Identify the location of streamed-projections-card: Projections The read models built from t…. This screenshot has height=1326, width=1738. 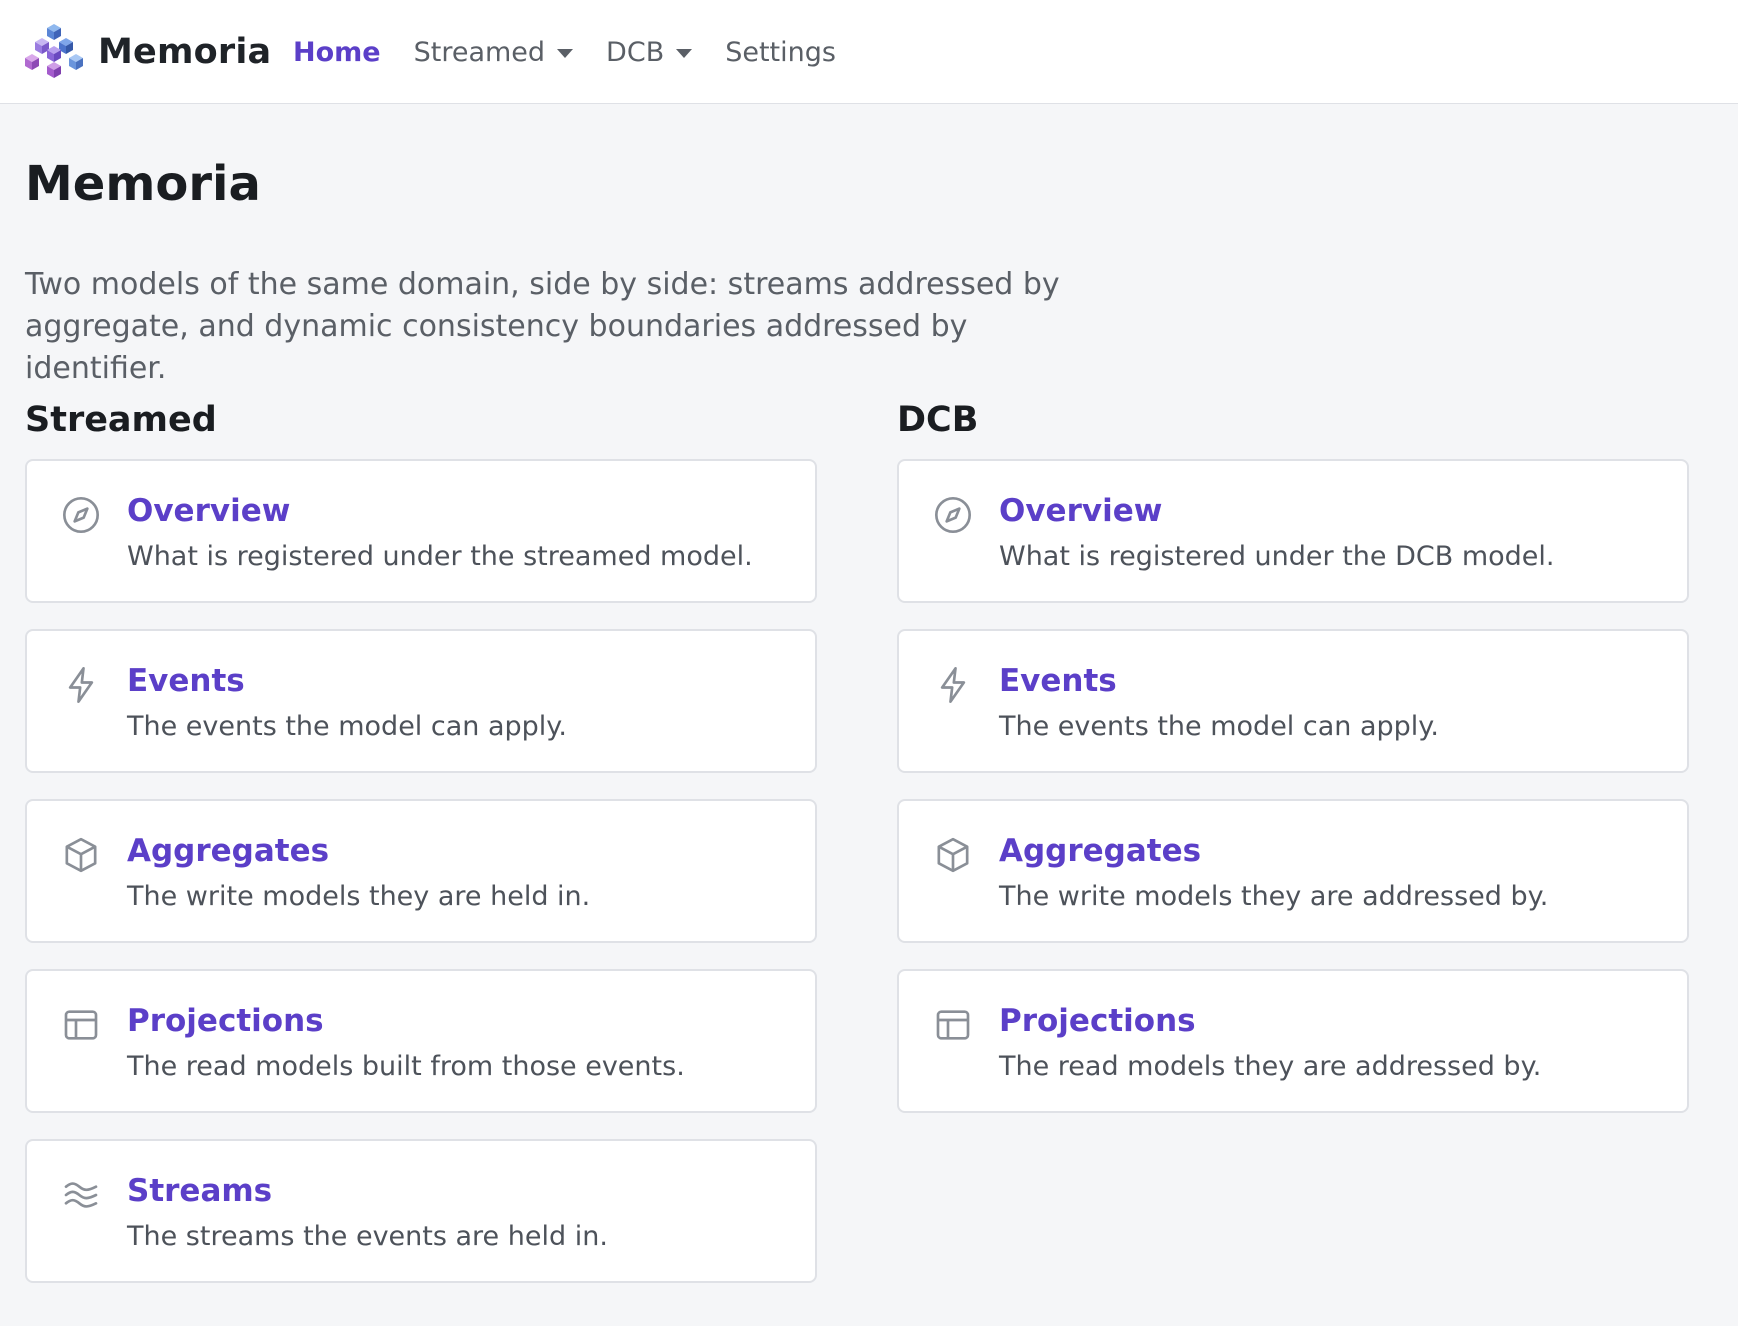
(421, 1041).